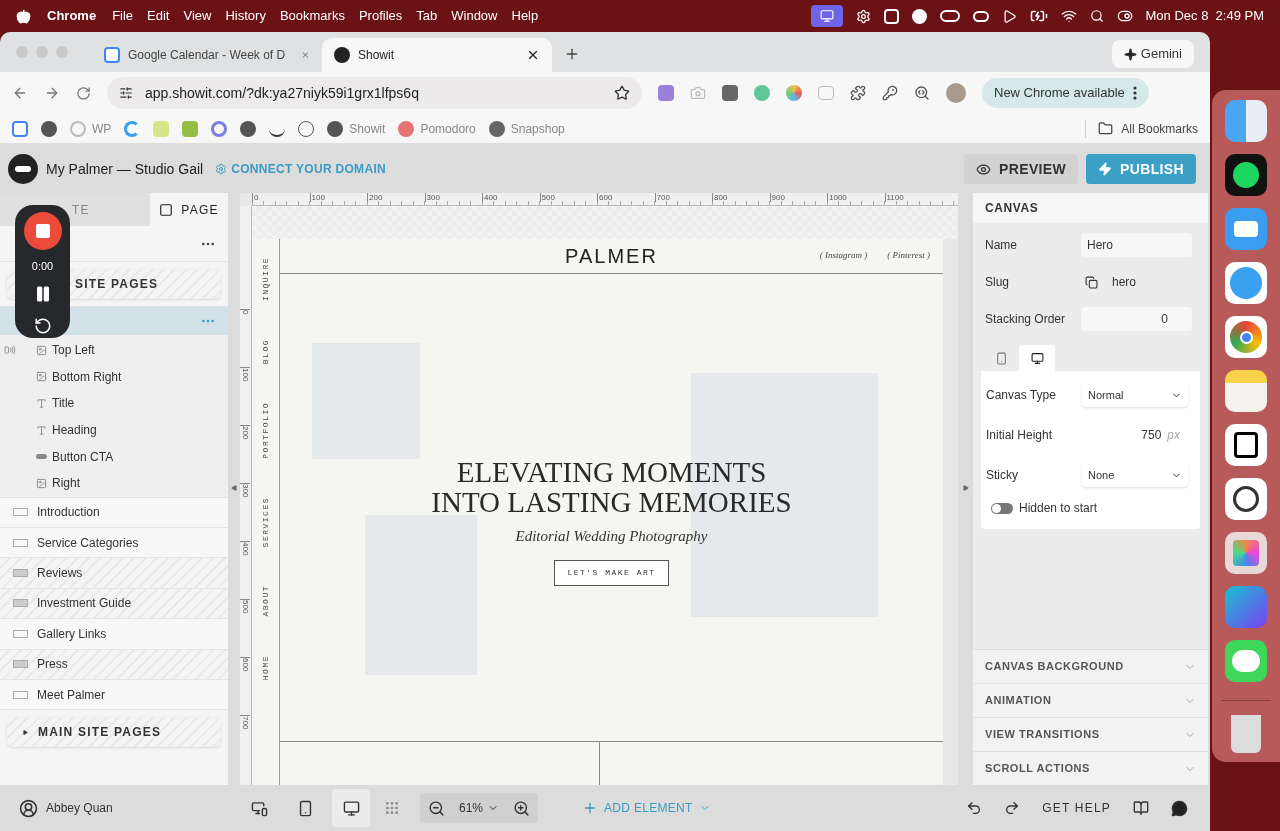  I want to click on menu-item: Bookmarks, so click(312, 16).